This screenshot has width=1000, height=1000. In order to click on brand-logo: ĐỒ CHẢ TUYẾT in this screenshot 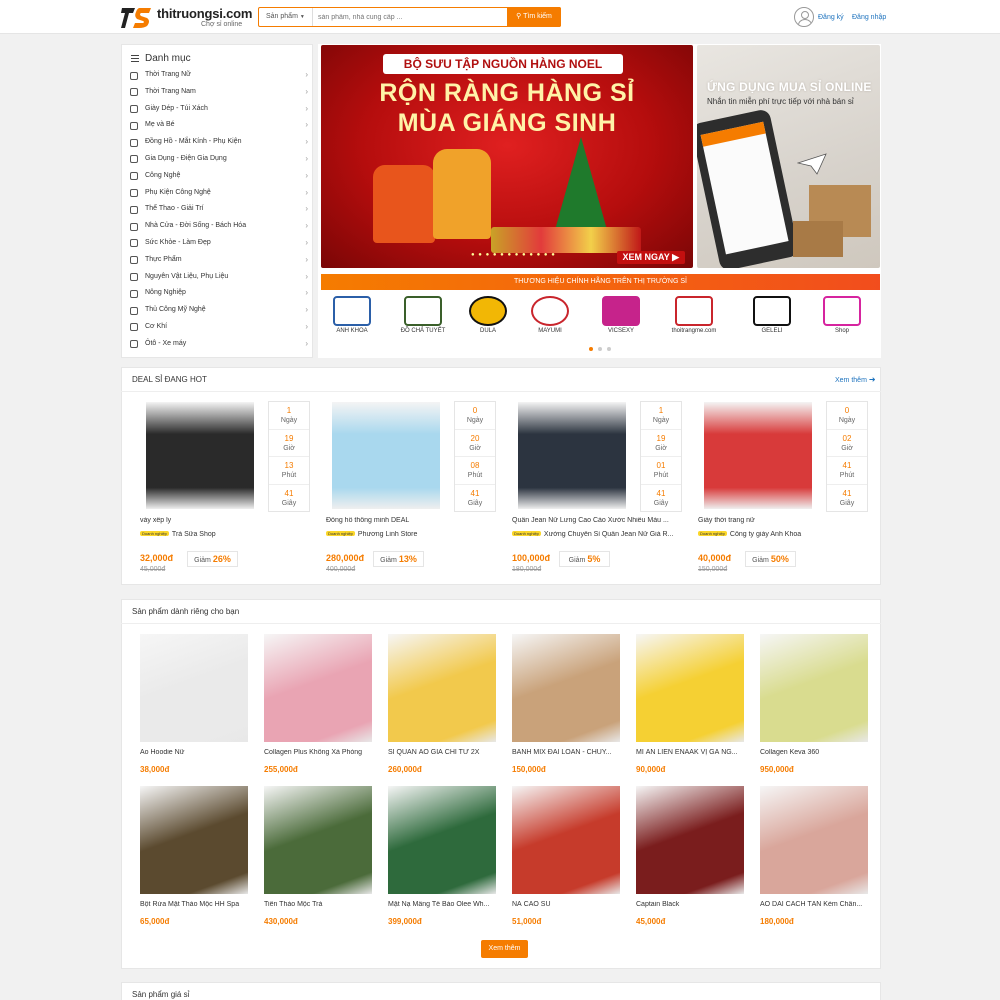, I will do `click(423, 317)`.